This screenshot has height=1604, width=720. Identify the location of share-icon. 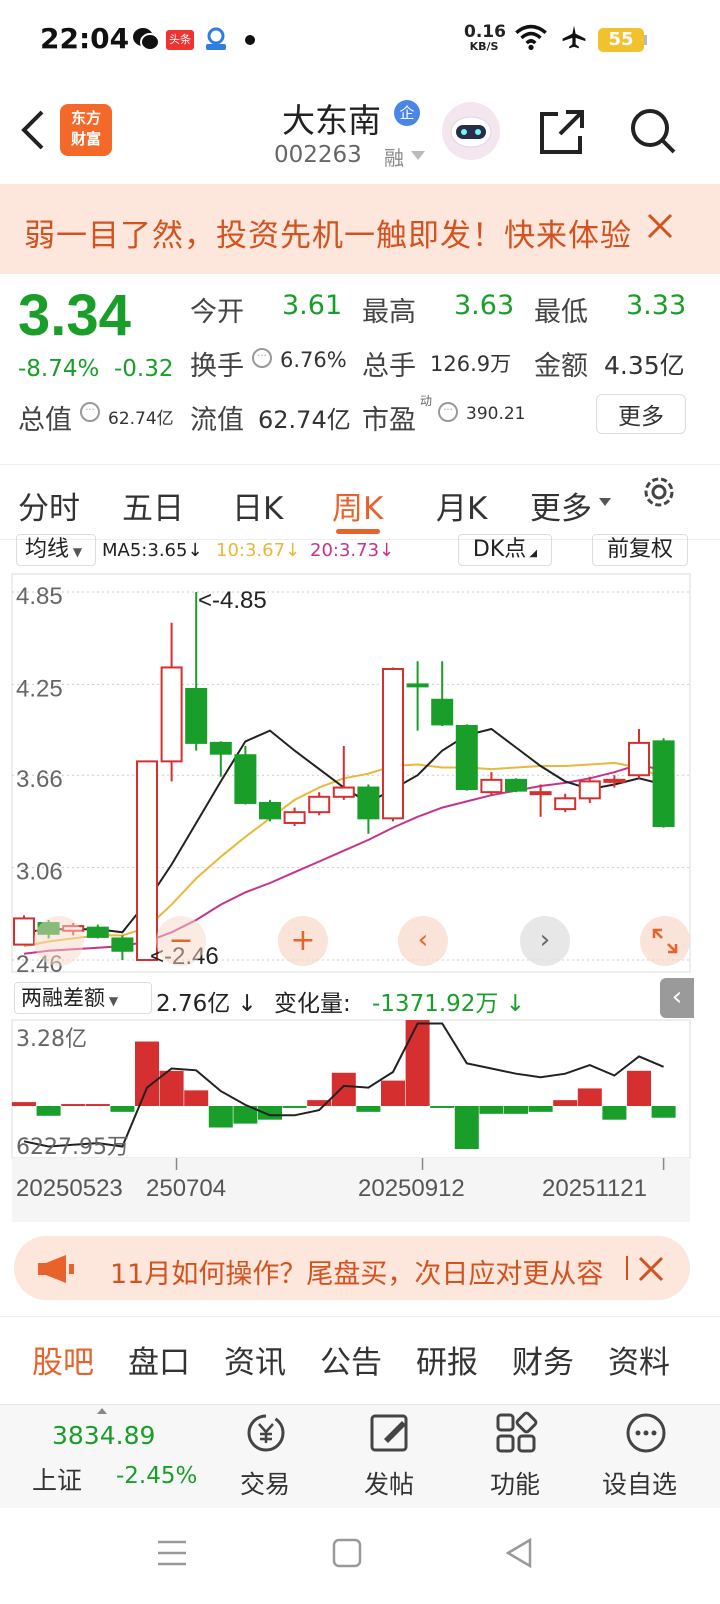
(562, 132).